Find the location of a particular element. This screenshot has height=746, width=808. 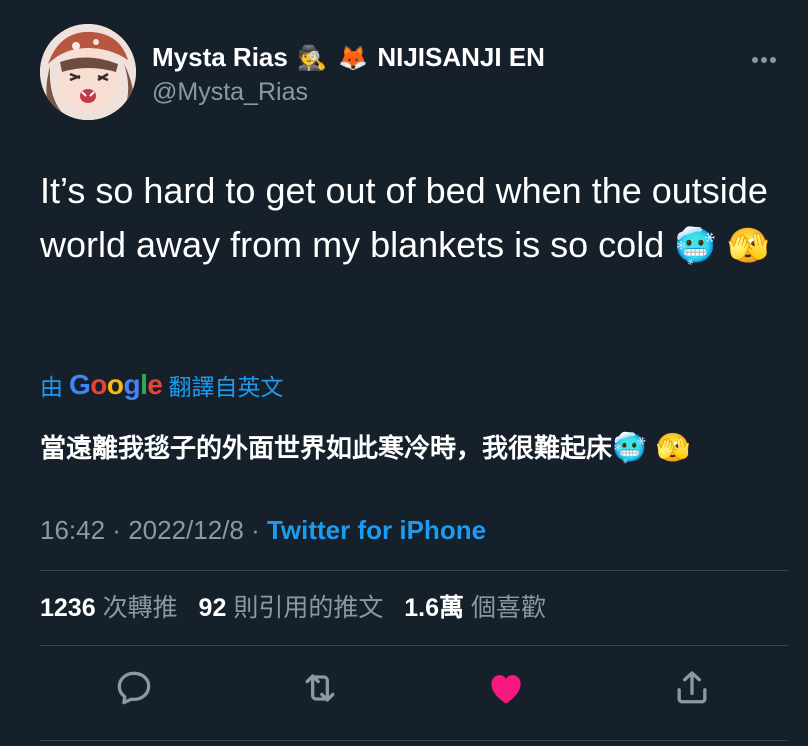

share-icon is located at coordinates (692, 687).